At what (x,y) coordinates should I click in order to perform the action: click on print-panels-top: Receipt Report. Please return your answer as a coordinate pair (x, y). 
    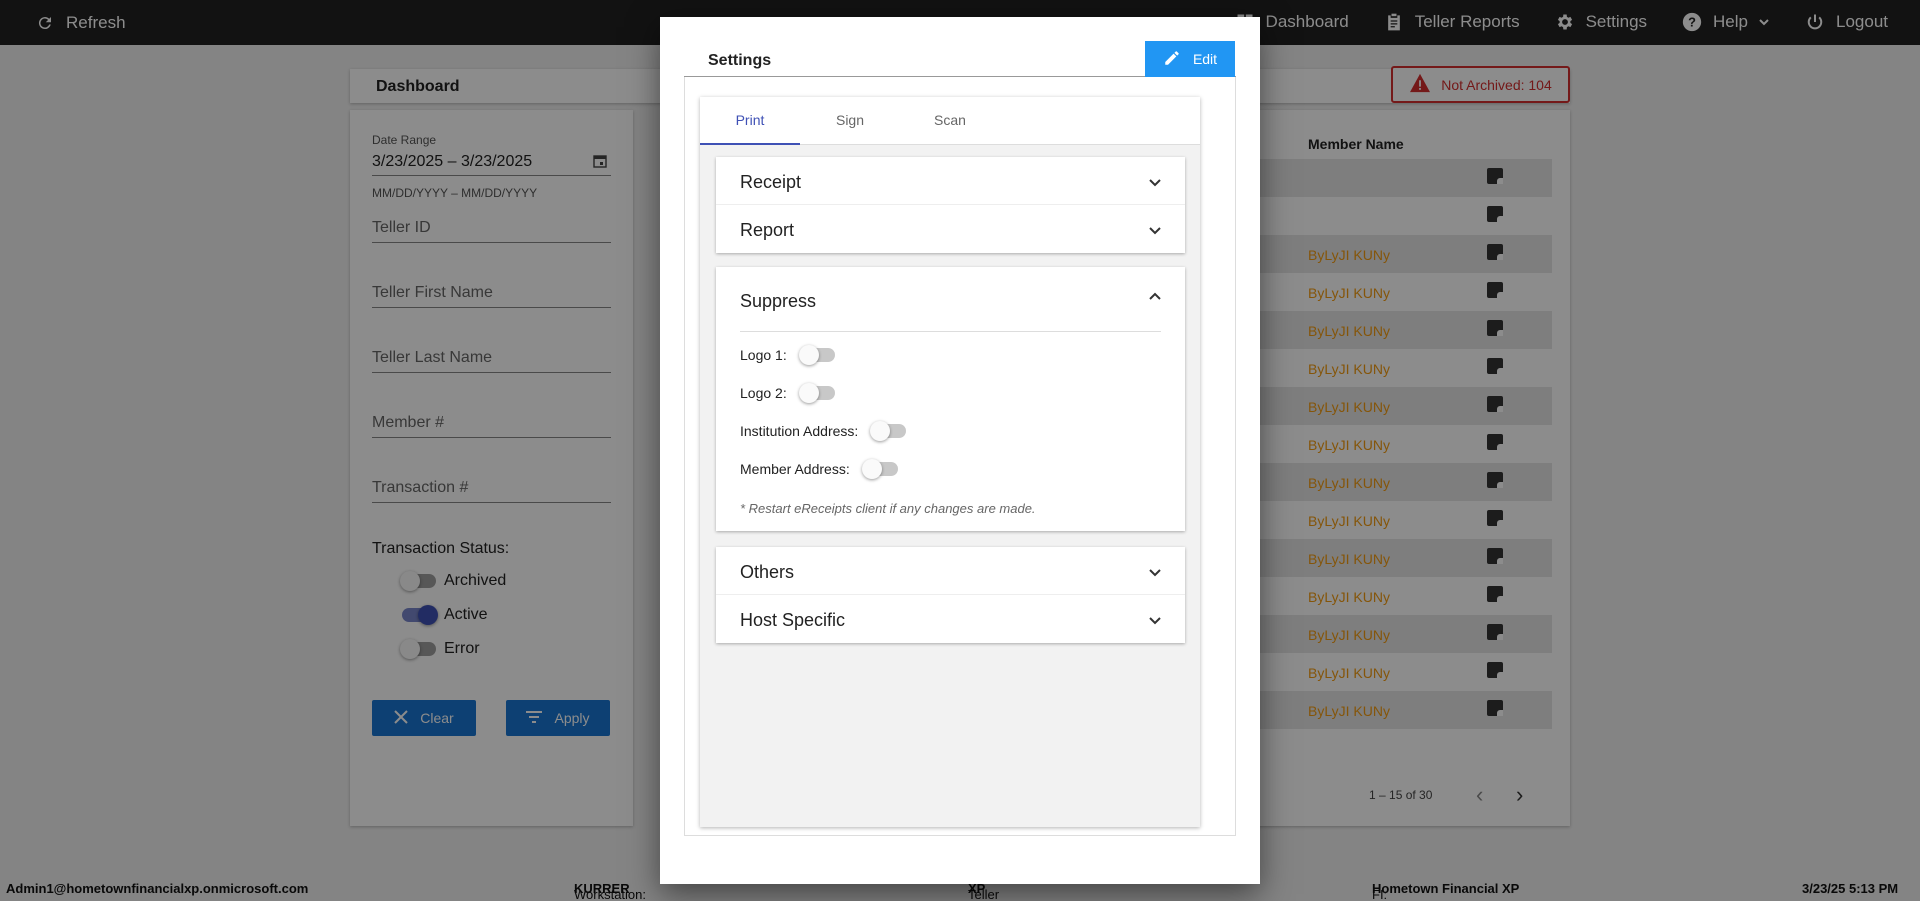
    Looking at the image, I should click on (950, 205).